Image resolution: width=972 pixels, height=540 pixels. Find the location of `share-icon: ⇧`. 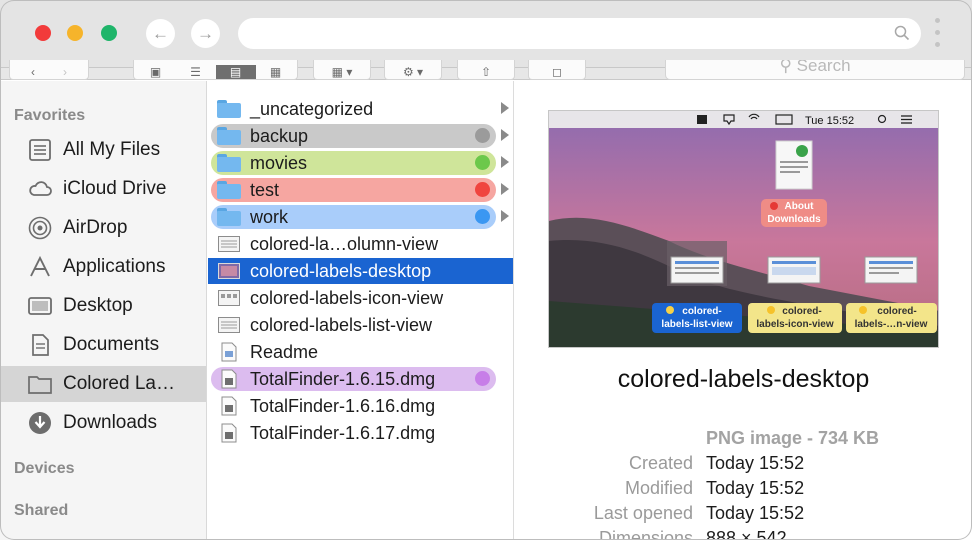

share-icon: ⇧ is located at coordinates (486, 72).